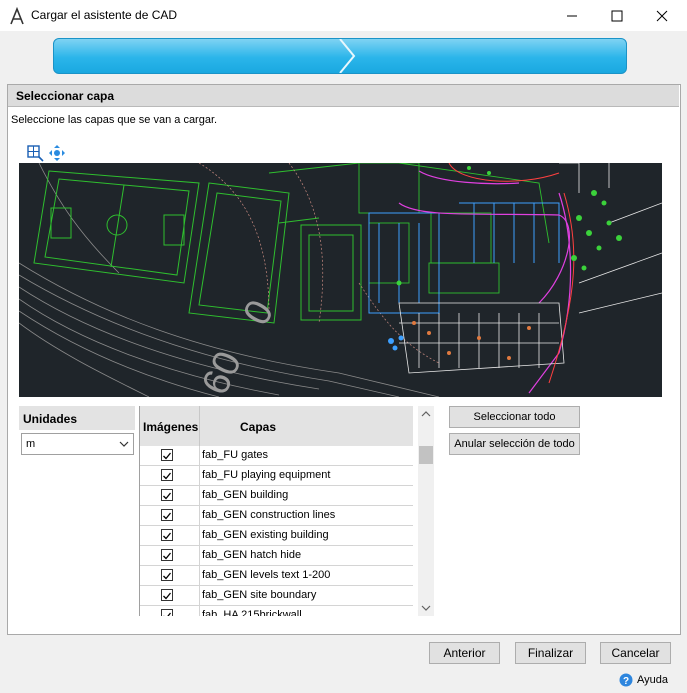 This screenshot has width=687, height=693. What do you see at coordinates (652, 680) in the screenshot?
I see `help-label: Ayuda` at bounding box center [652, 680].